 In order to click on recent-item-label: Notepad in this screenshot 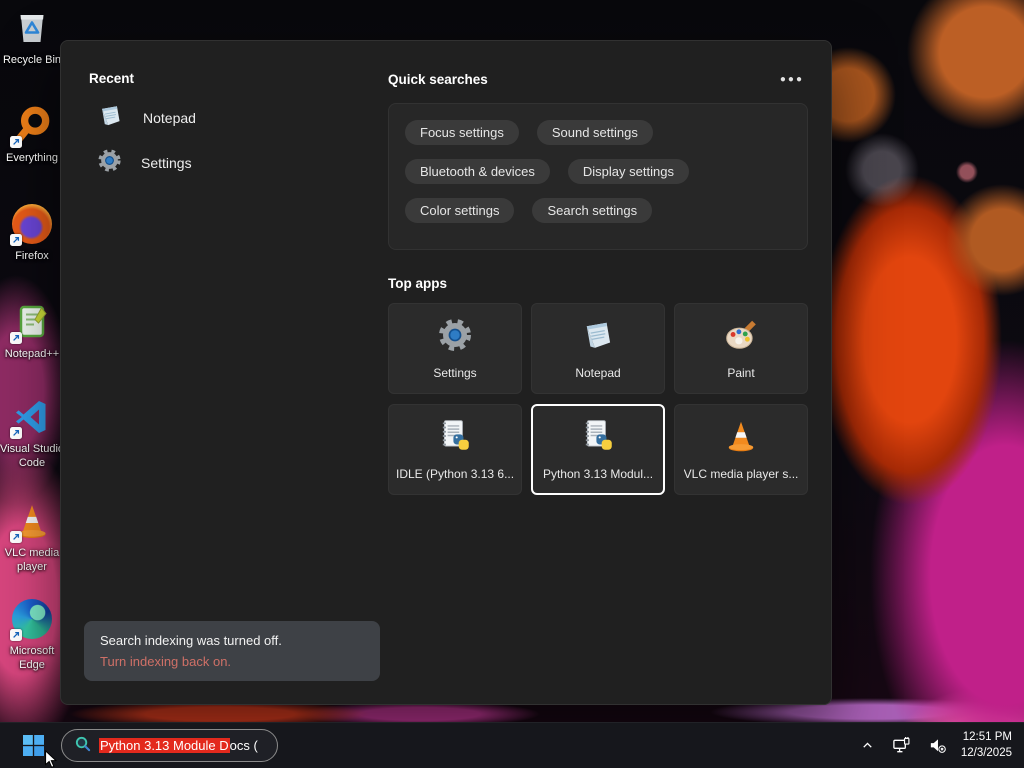, I will do `click(169, 118)`.